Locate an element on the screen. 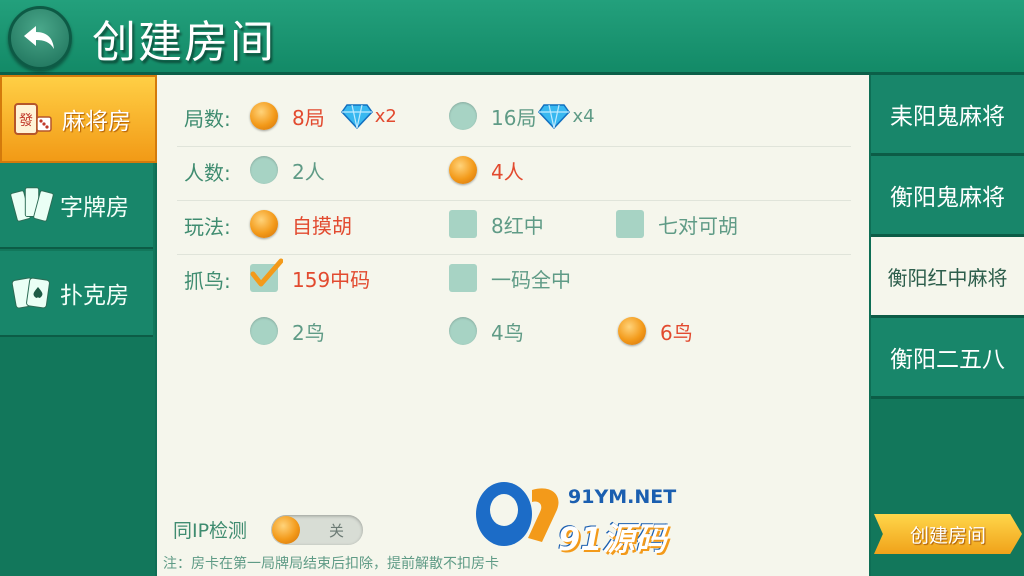  bird-option-yimaquanzhong: 一码全中 is located at coordinates (510, 278).